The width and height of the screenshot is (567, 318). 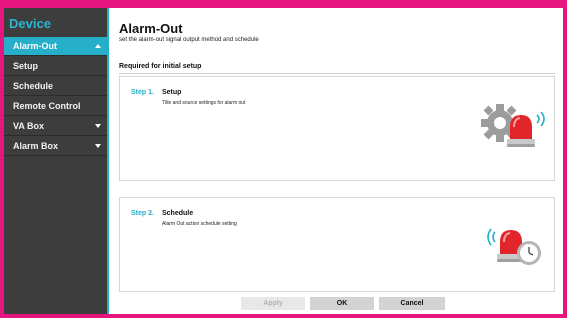 What do you see at coordinates (47, 106) in the screenshot?
I see `sidebar-item-label: Remote Control` at bounding box center [47, 106].